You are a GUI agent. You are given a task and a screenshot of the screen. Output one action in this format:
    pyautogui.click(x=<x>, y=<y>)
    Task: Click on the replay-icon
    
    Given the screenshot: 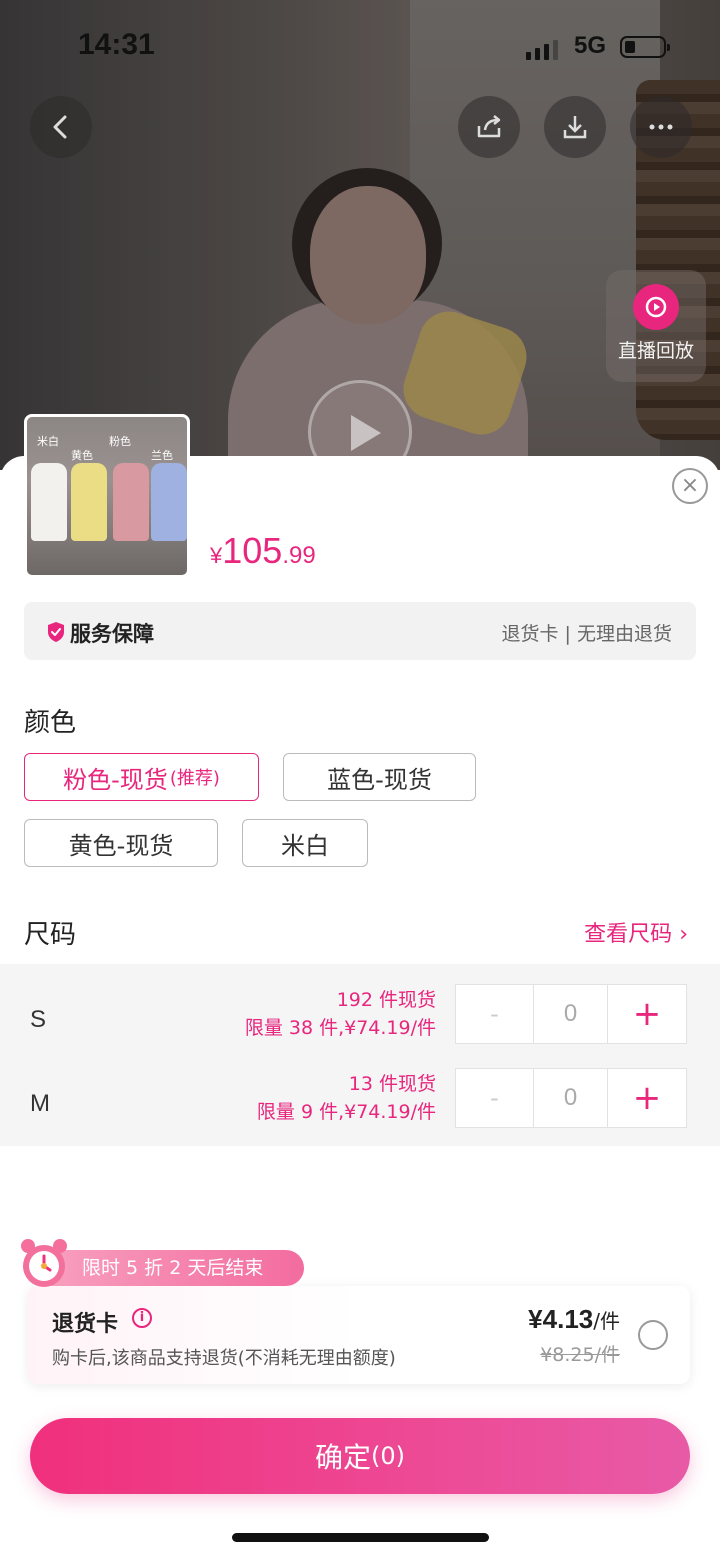 What is the action you would take?
    pyautogui.click(x=656, y=307)
    